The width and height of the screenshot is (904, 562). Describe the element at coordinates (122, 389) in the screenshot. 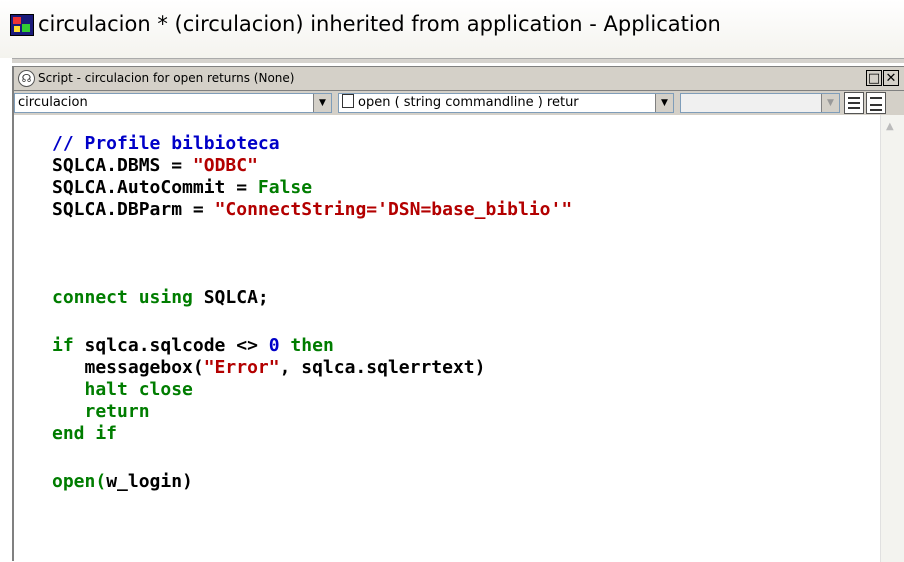

I see `code-line-8: halt close` at that location.